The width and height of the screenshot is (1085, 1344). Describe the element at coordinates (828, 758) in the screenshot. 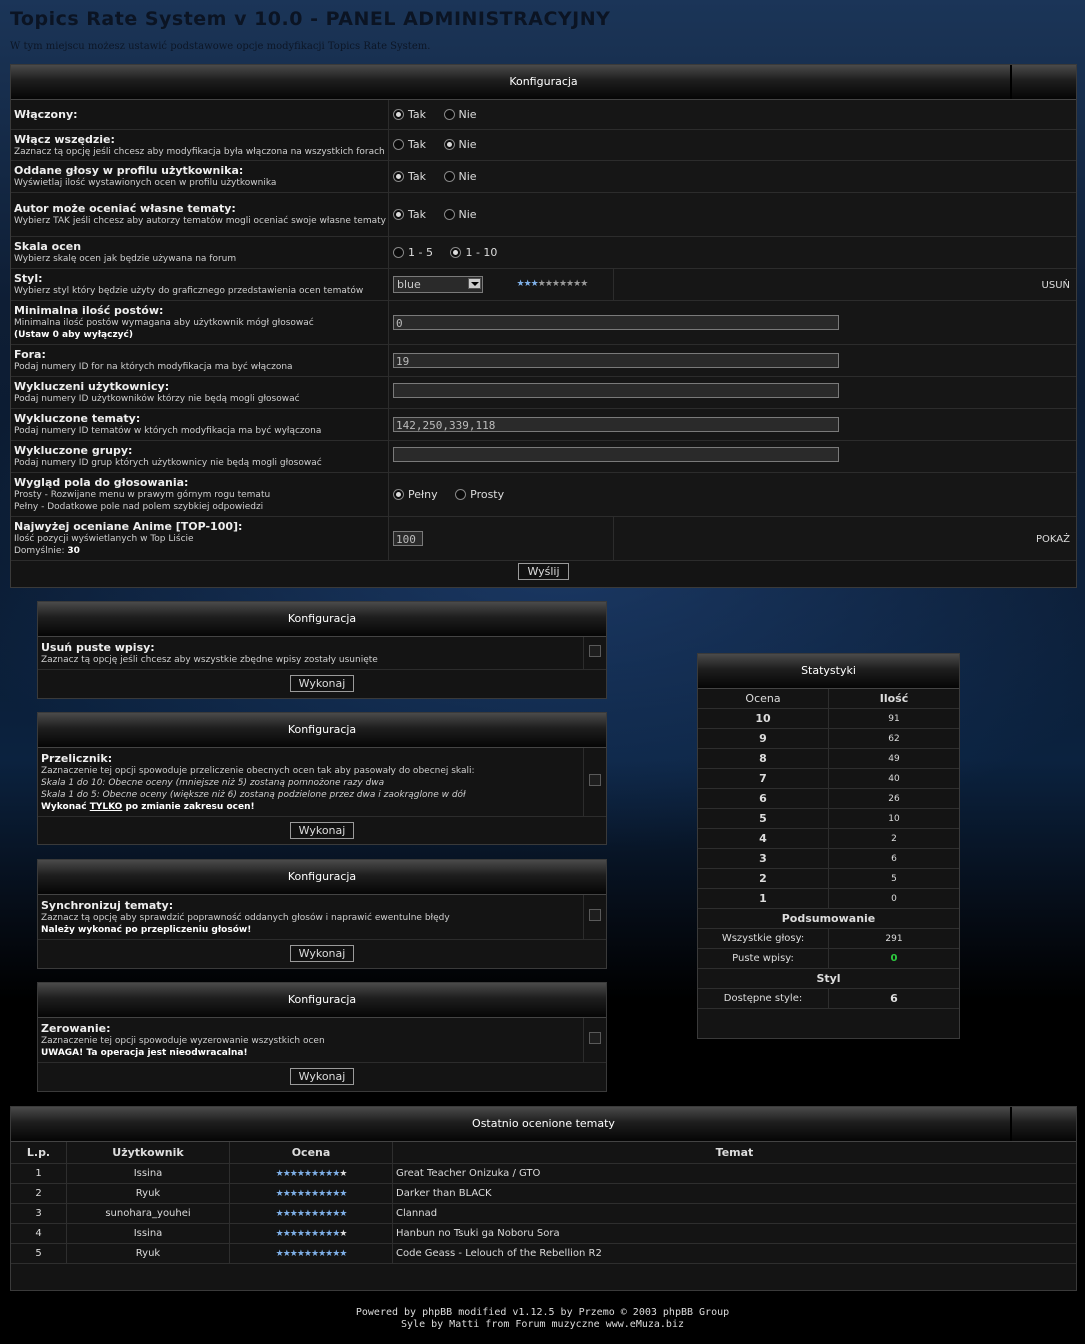

I see `stats-row: 8 49` at that location.